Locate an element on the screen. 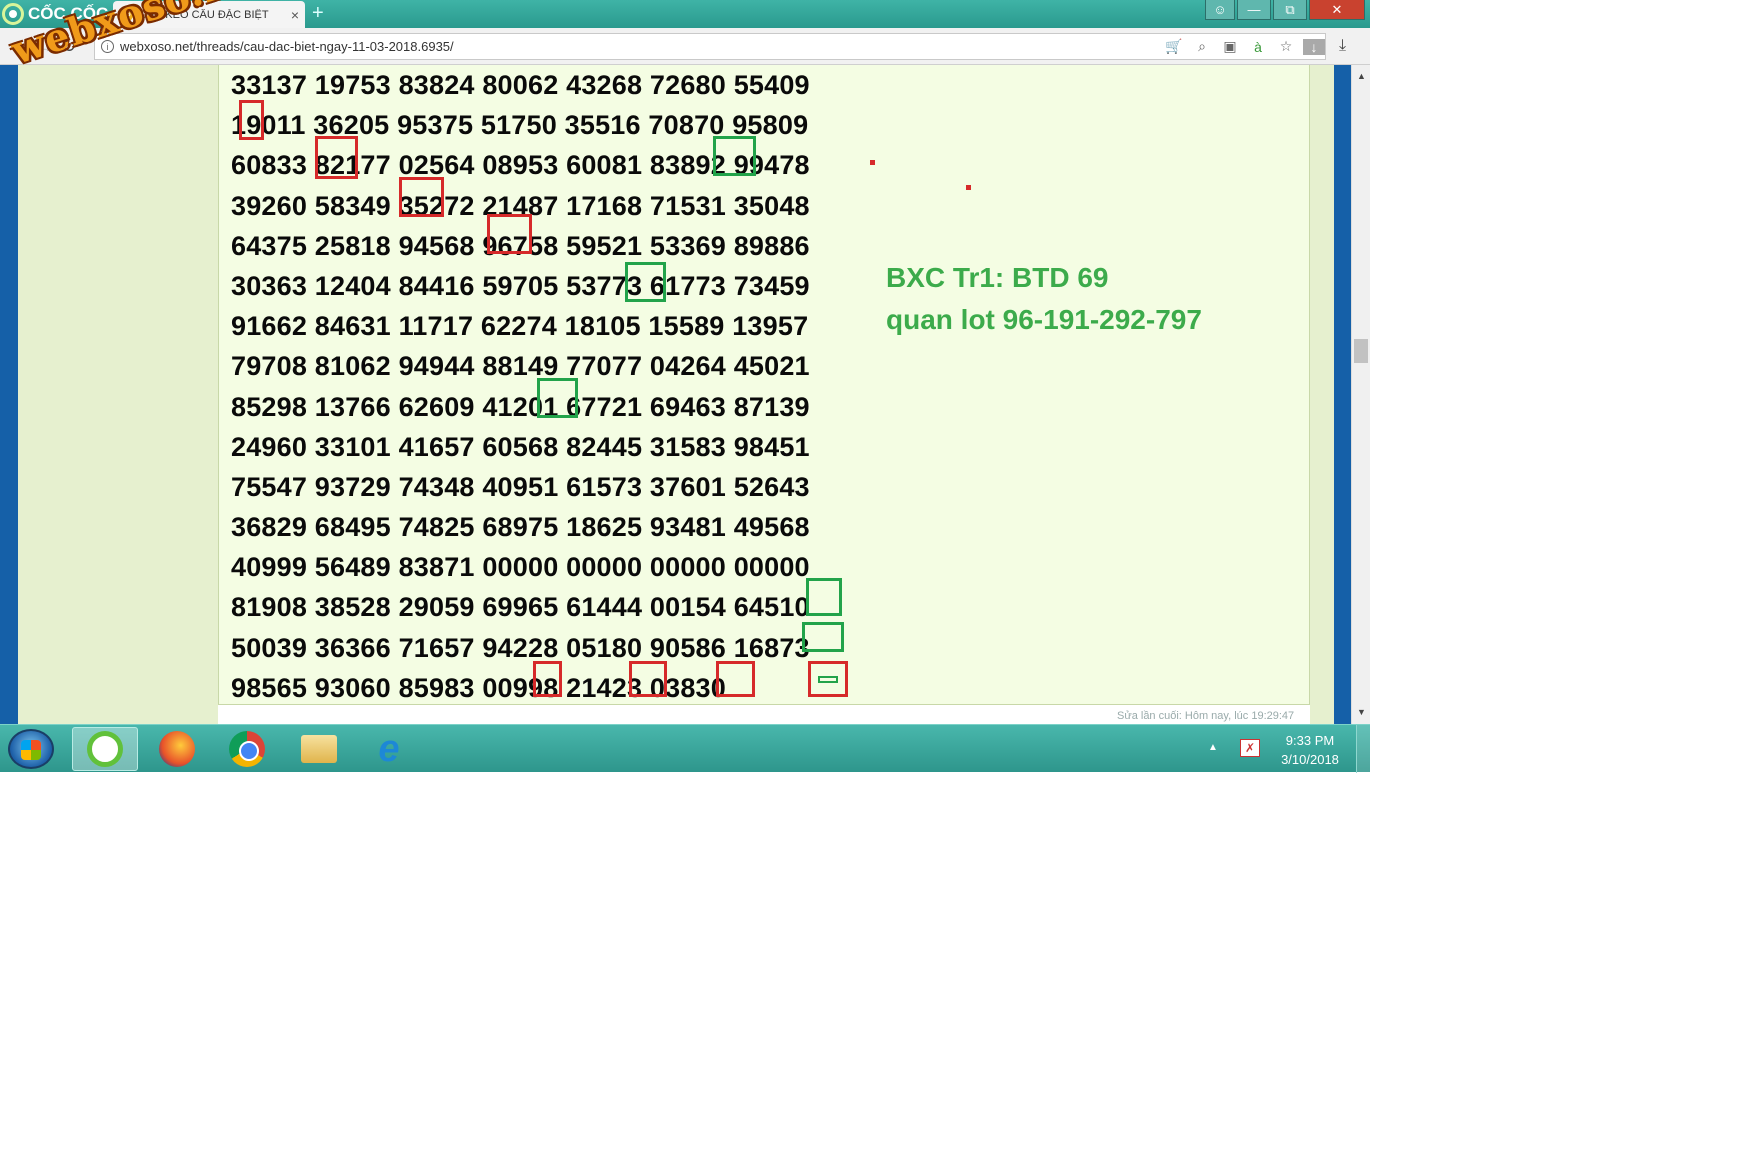 This screenshot has height=1156, width=1740. last-edited-text: Sửa lần cuối: Hôm nay, lúc 19:29:47 is located at coordinates (1206, 716).